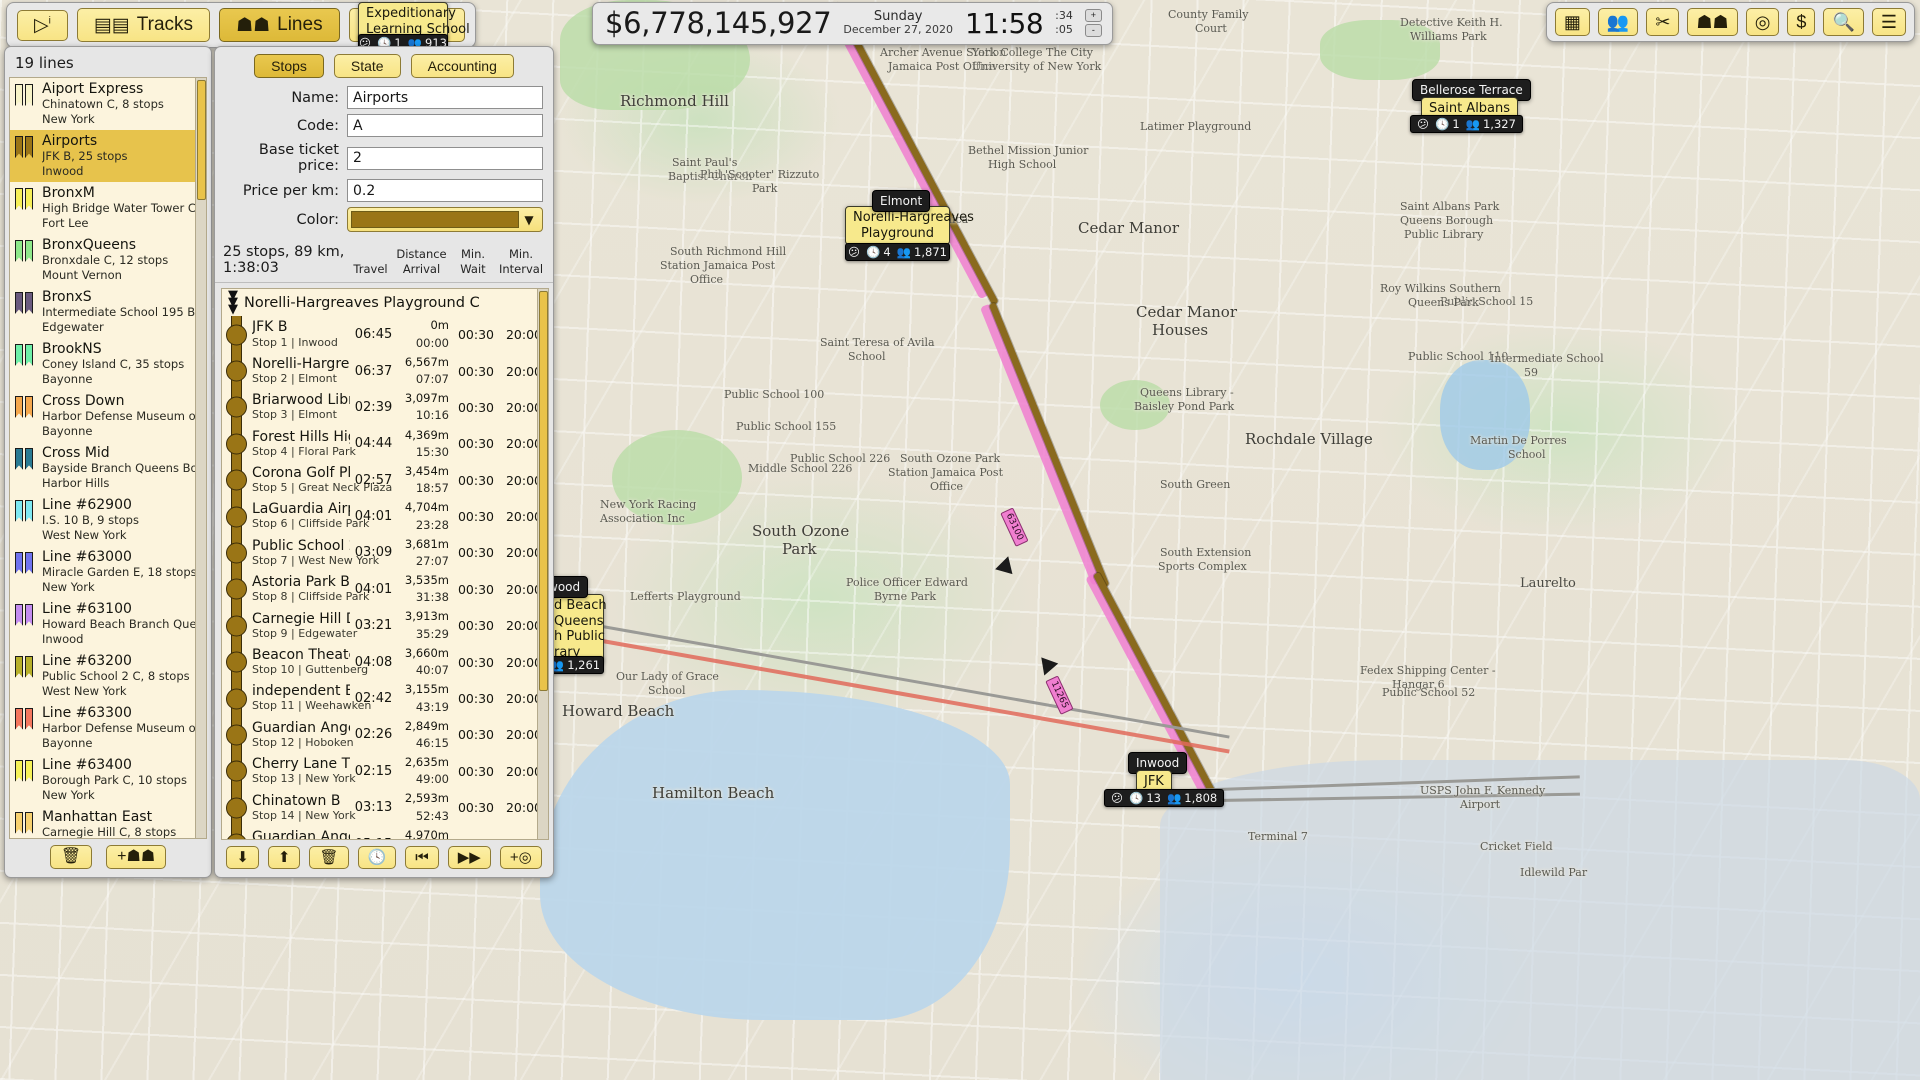 The height and width of the screenshot is (1080, 1920). Describe the element at coordinates (42, 25) in the screenshot. I see `cursor-info-icon: ▷i` at that location.